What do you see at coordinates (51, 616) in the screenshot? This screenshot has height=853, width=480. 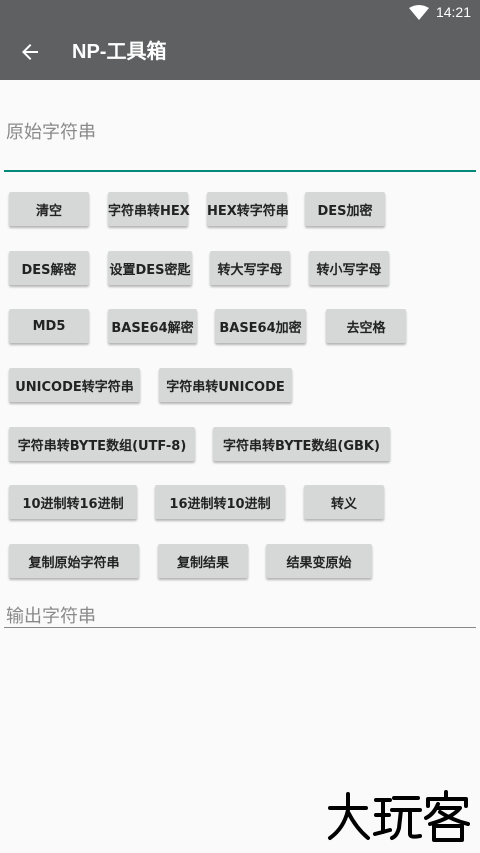 I see `output-label: 输出字符串` at bounding box center [51, 616].